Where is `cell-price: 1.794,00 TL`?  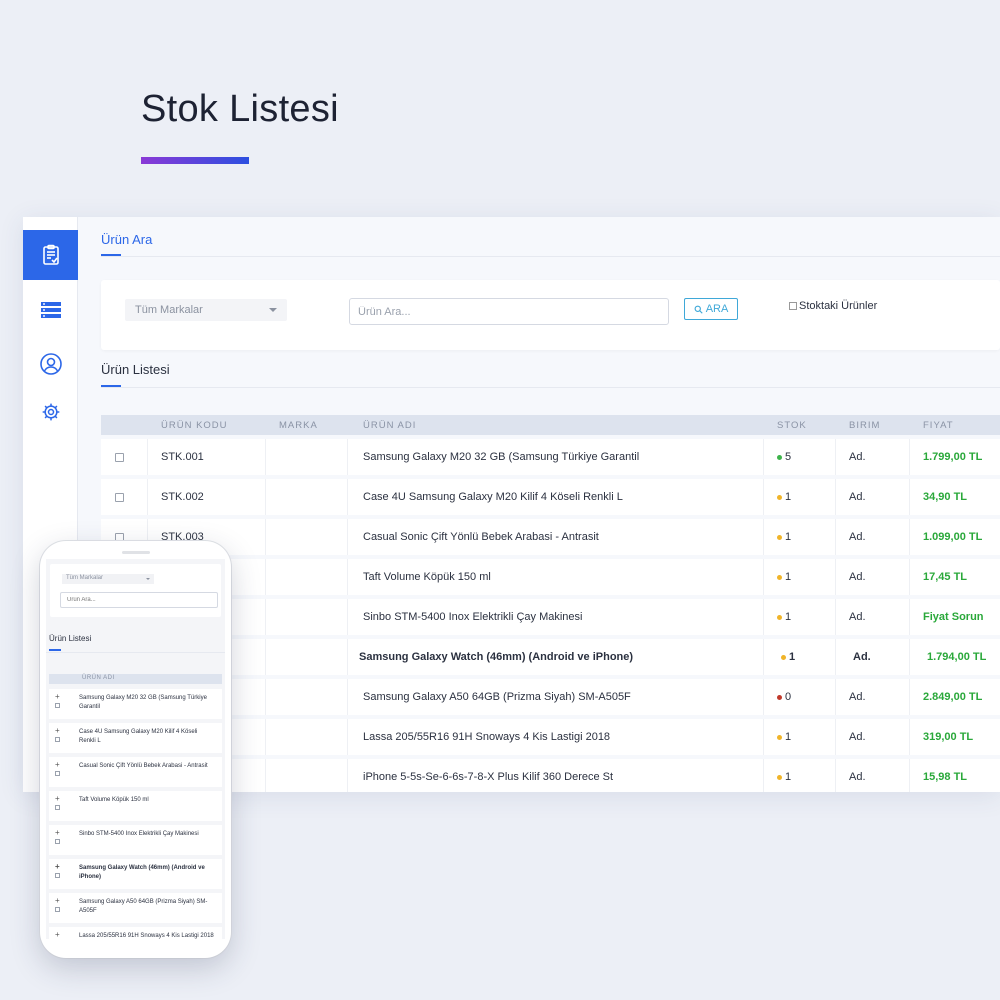
cell-price: 1.794,00 TL is located at coordinates (957, 657).